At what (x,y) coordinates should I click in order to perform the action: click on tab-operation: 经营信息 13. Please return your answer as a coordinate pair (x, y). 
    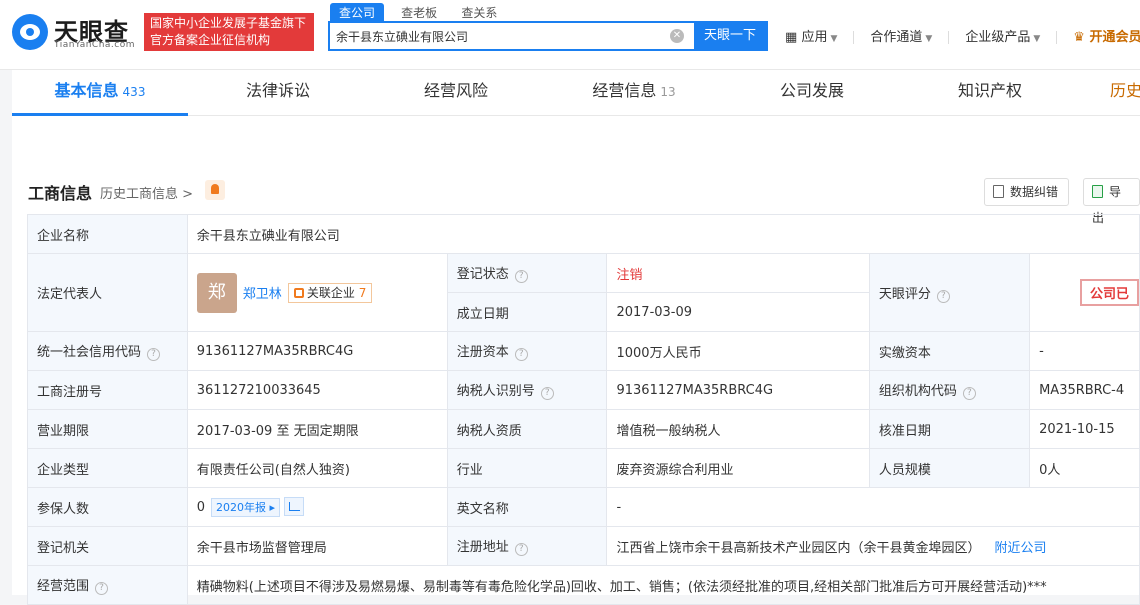
    Looking at the image, I should click on (634, 93).